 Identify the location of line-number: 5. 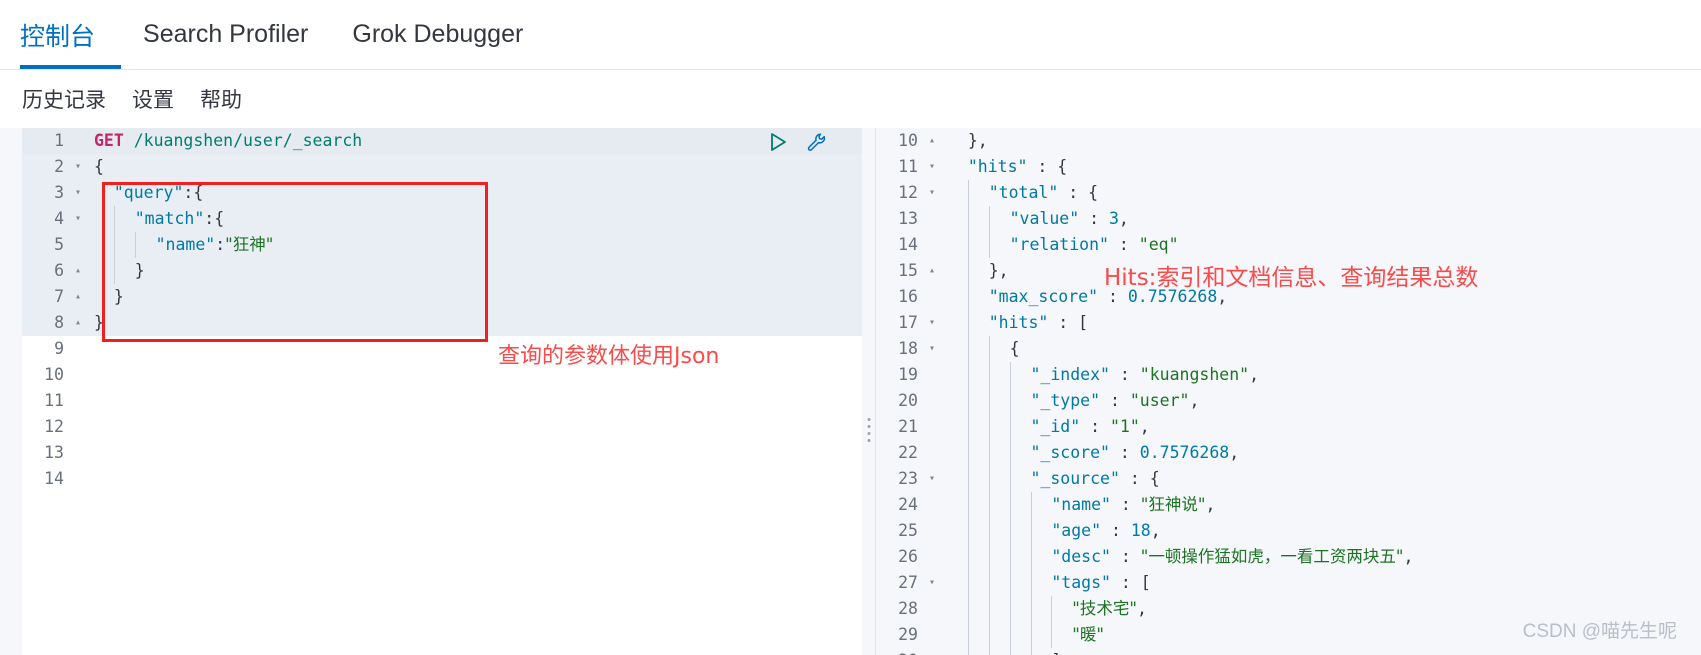
(59, 244).